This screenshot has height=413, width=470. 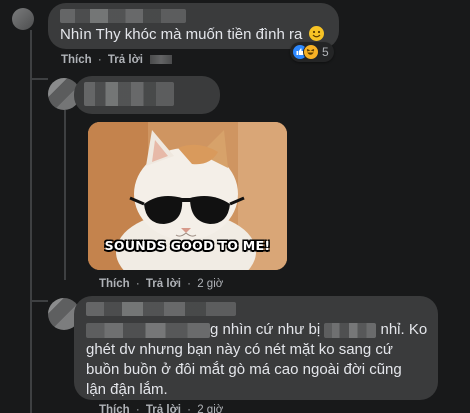 I want to click on comment-text-segment: nhỉ. Ko, so click(x=404, y=329).